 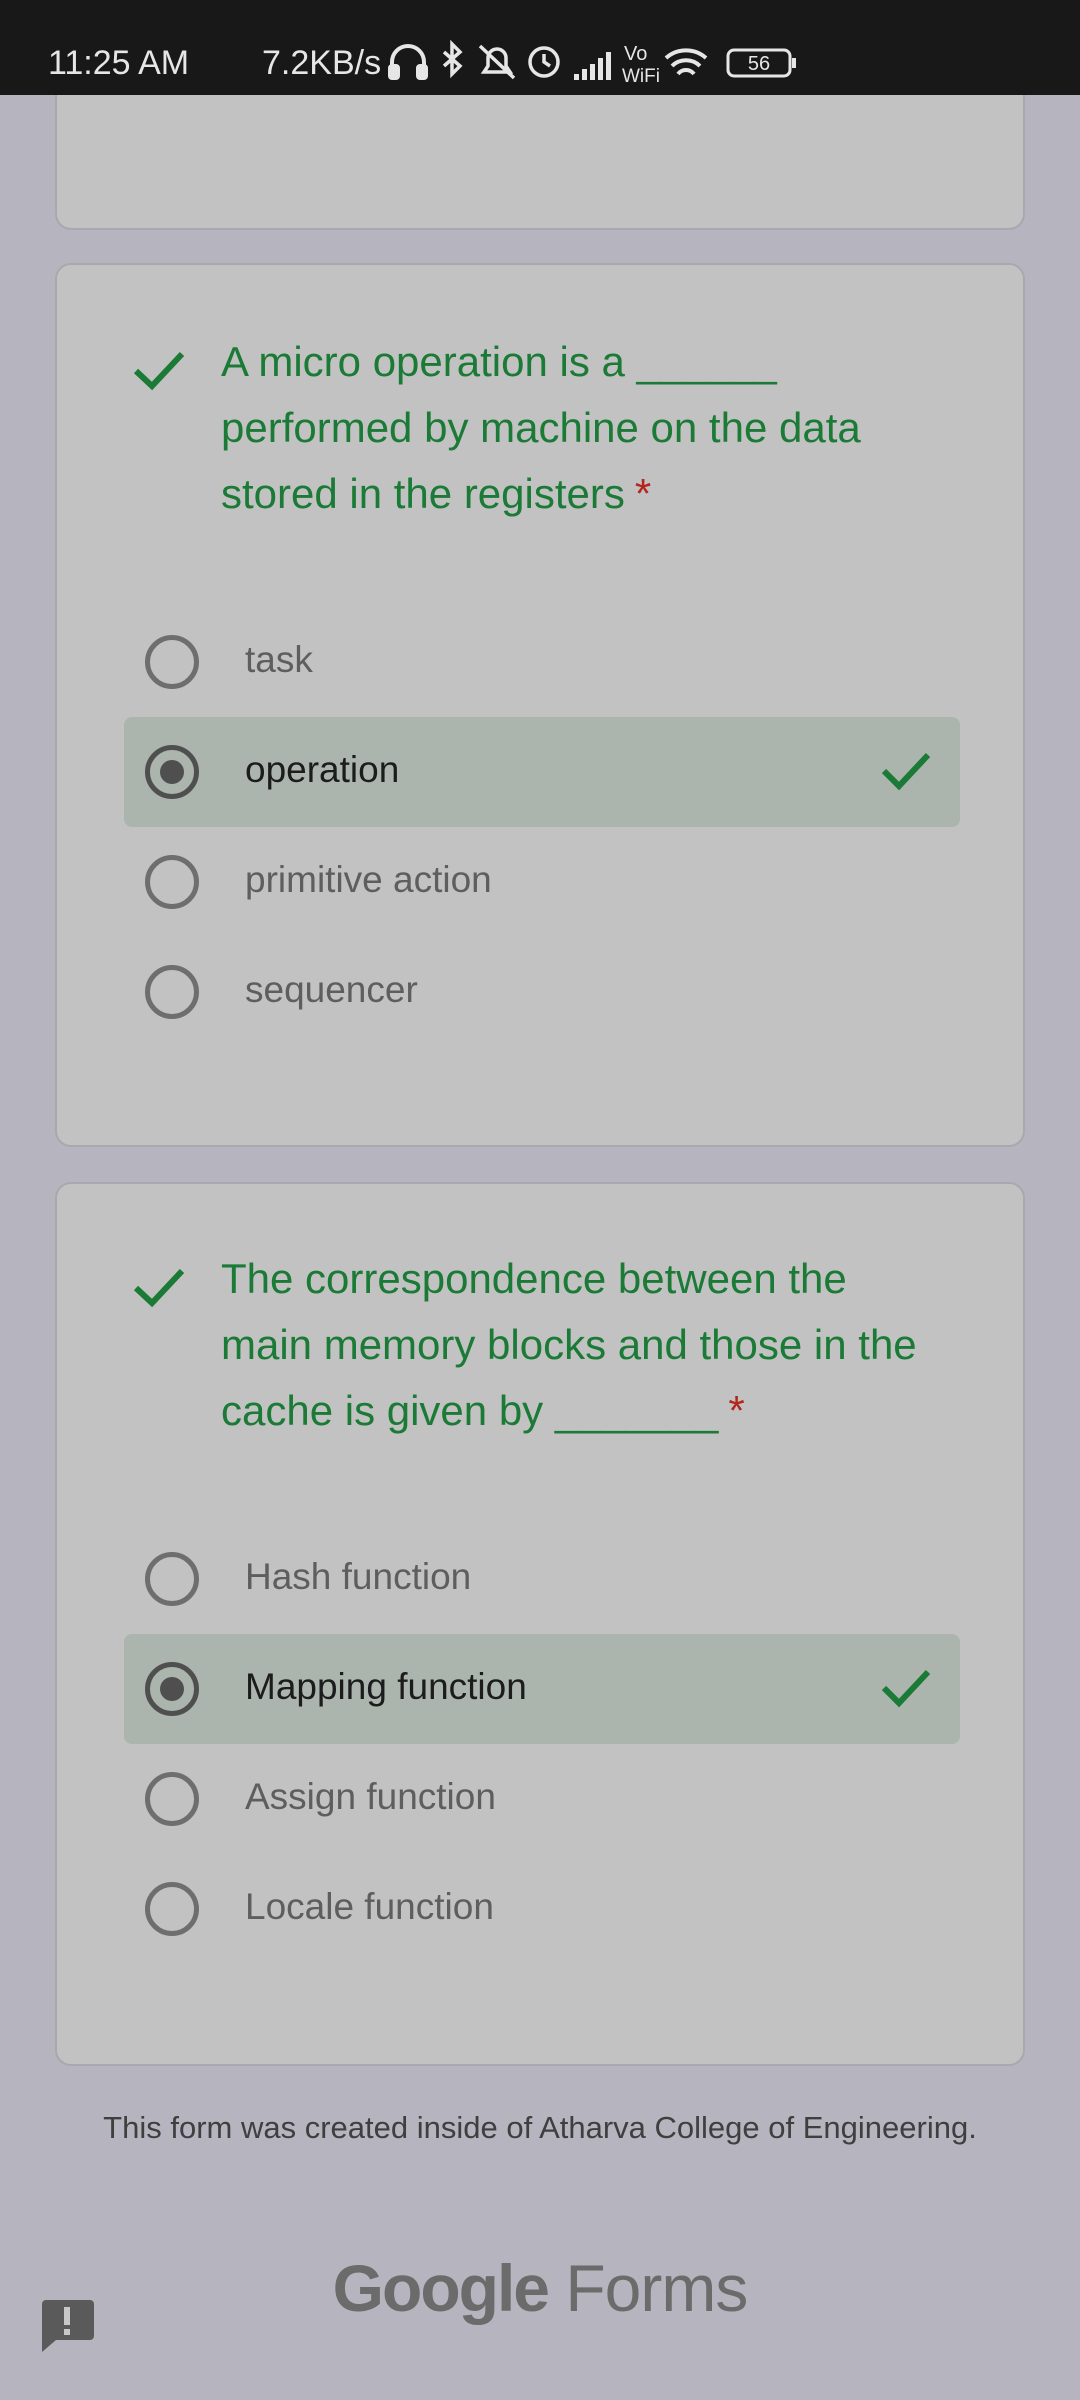 What do you see at coordinates (542, 662) in the screenshot?
I see `option-task: task` at bounding box center [542, 662].